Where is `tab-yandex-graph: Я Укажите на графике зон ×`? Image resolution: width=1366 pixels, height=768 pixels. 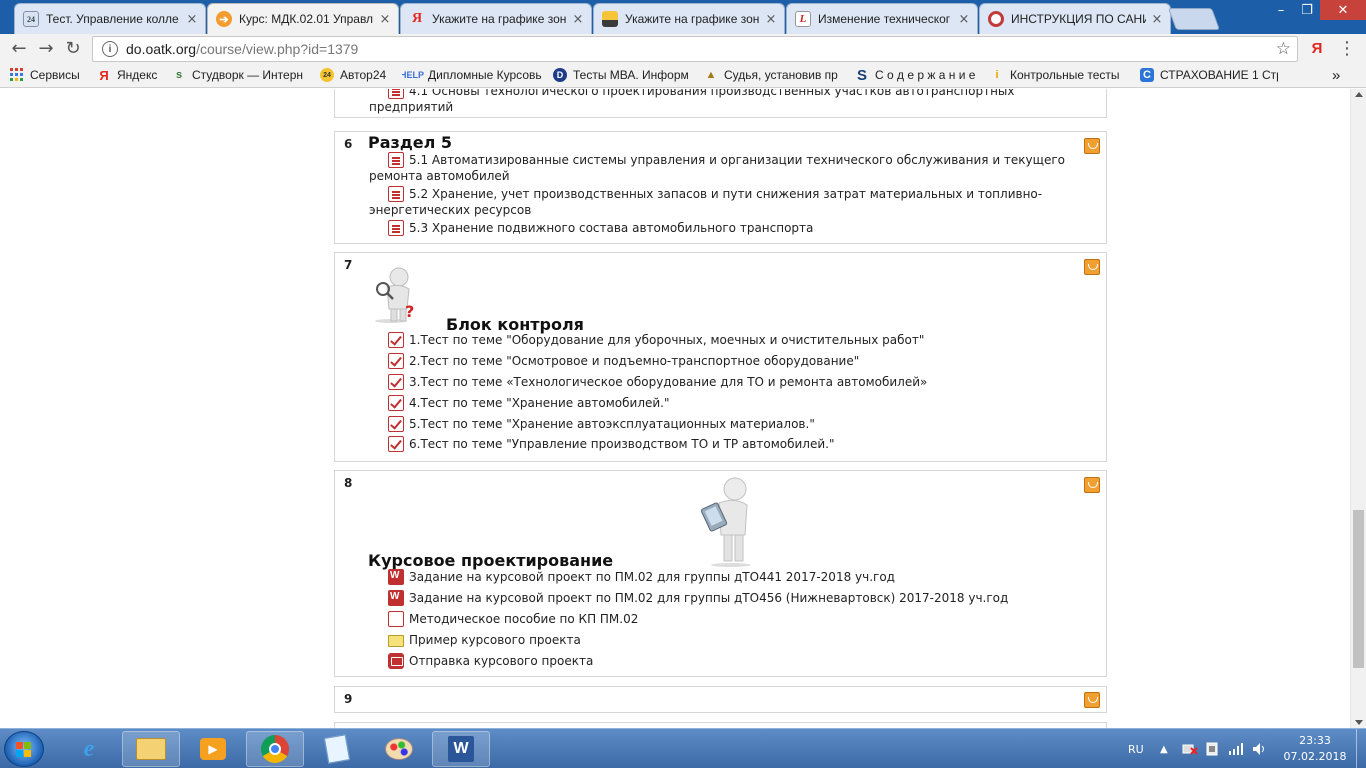
tab-yandex-graph: Я Укажите на графике зон × is located at coordinates (496, 18).